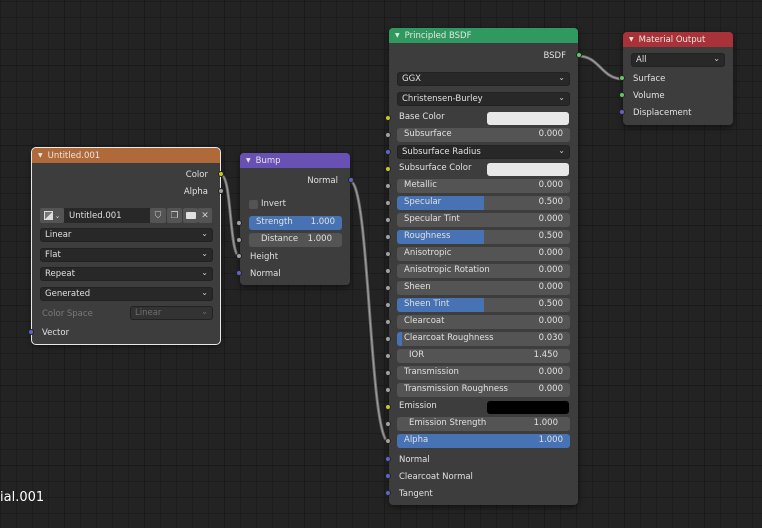 The height and width of the screenshot is (528, 762). I want to click on input-vector-socket, so click(31, 332).